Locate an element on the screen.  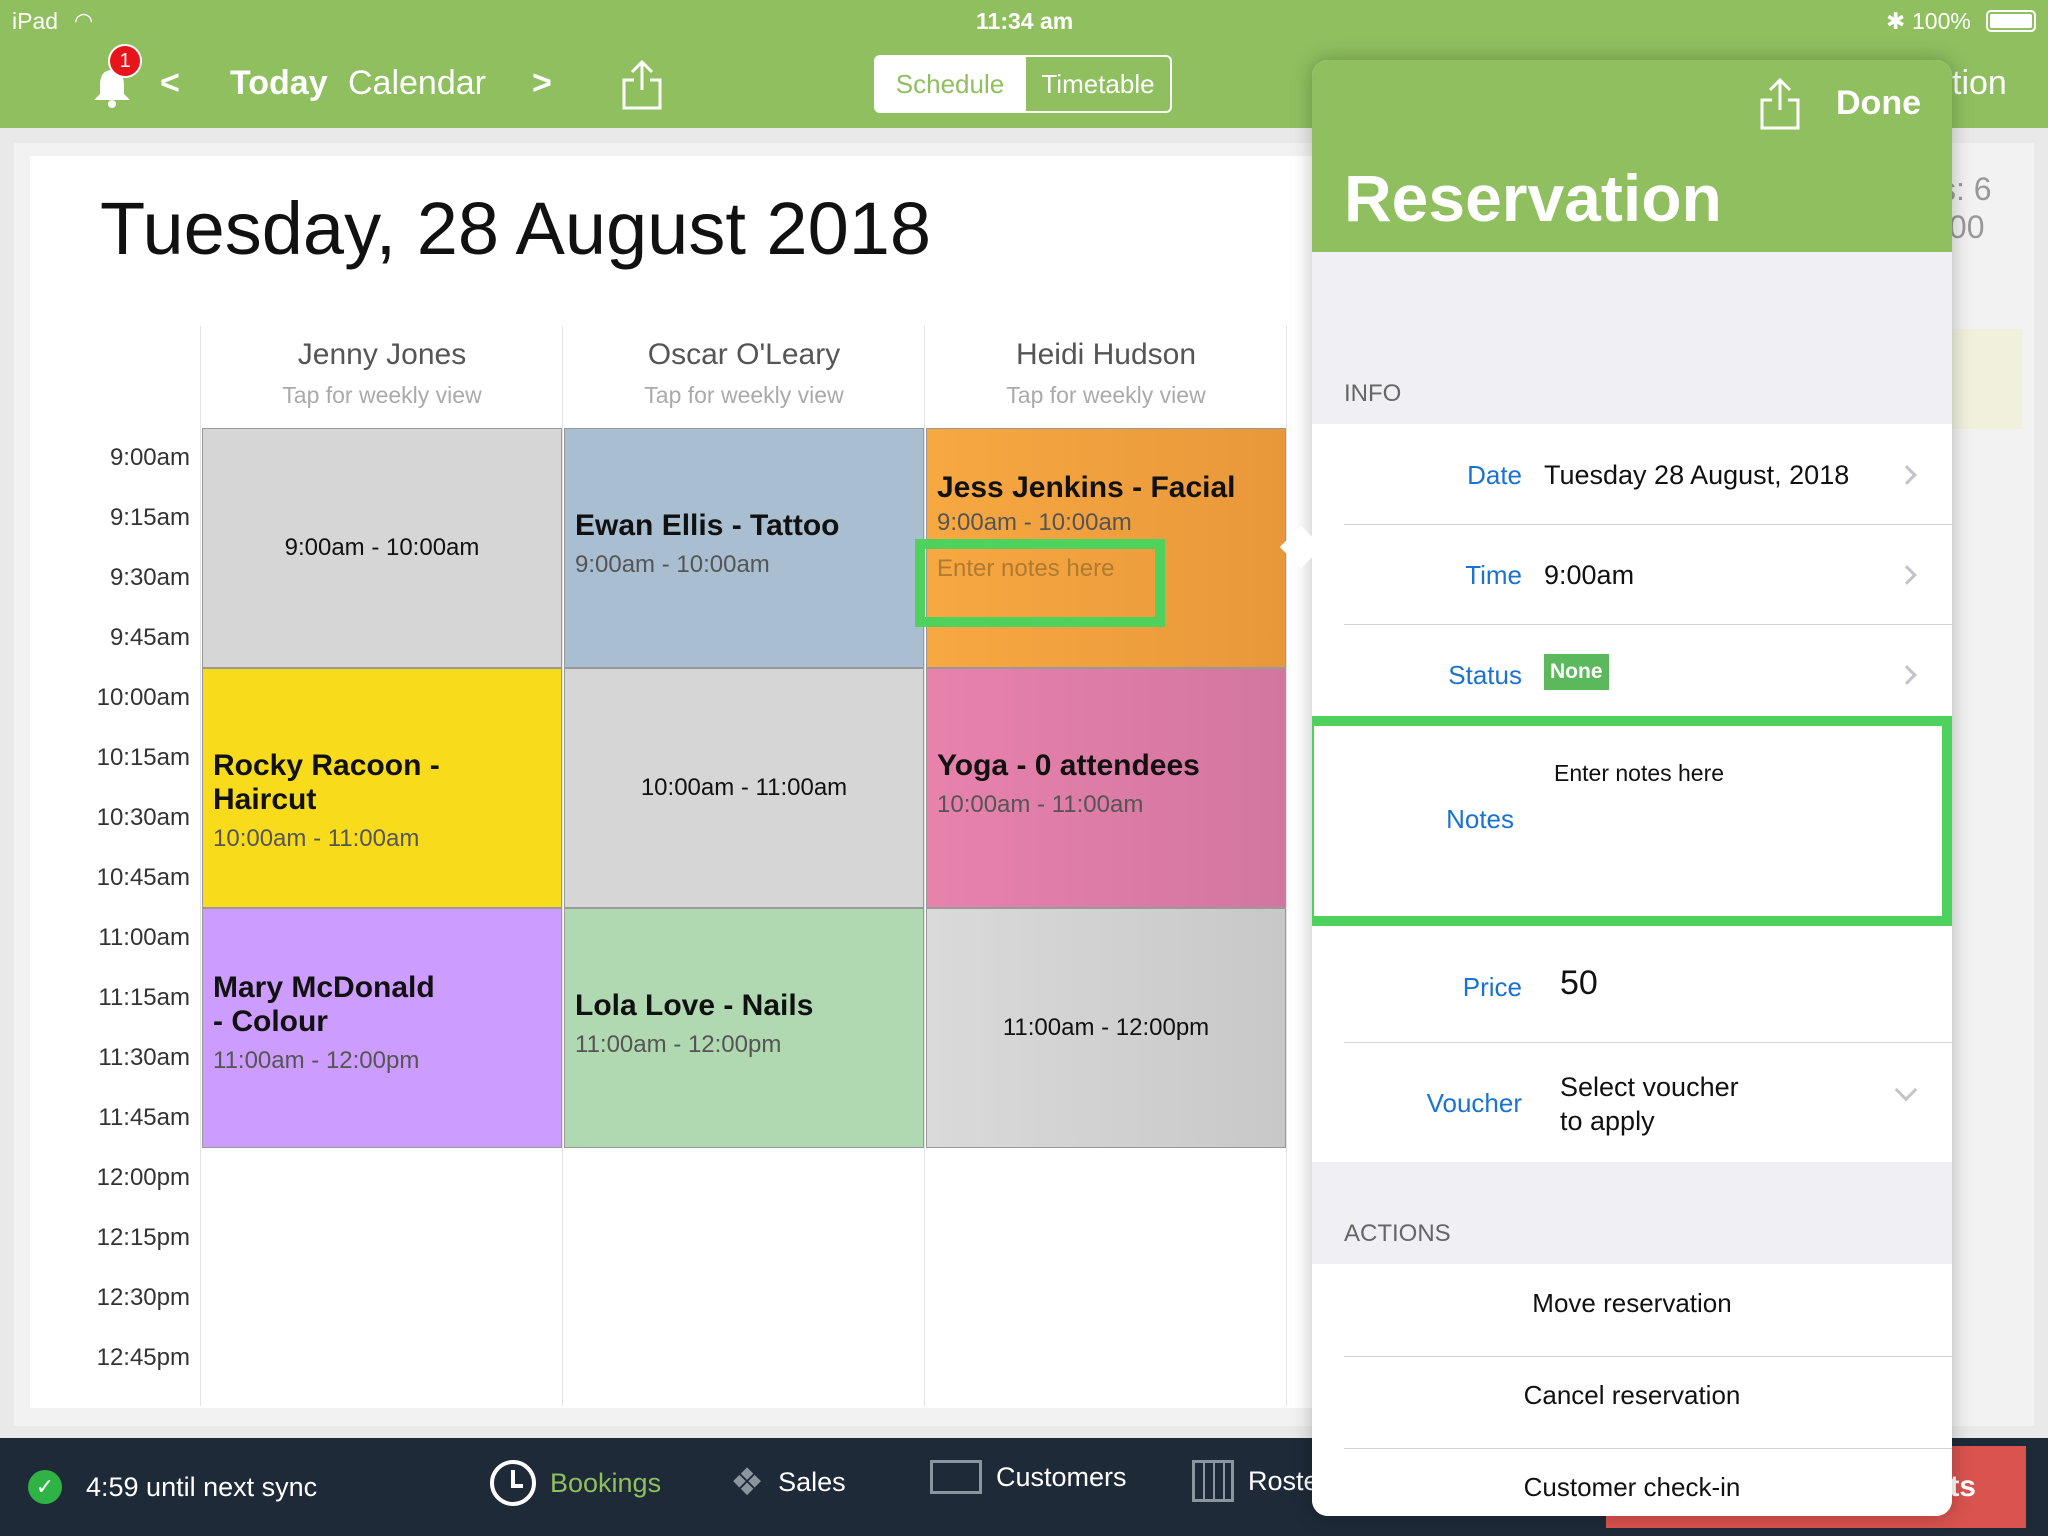
voucher-row: Voucher Select voucher to apply is located at coordinates (1632, 1102).